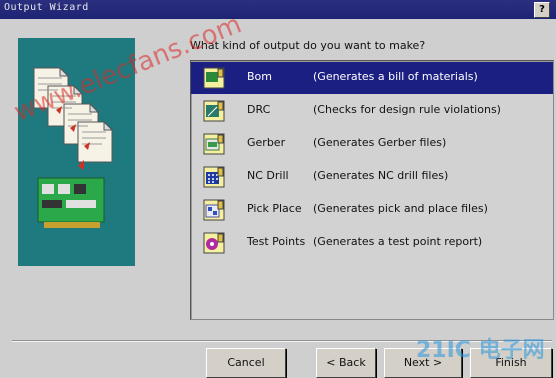 The height and width of the screenshot is (378, 556). I want to click on option-description: (Generates a bill of materials), so click(395, 76).